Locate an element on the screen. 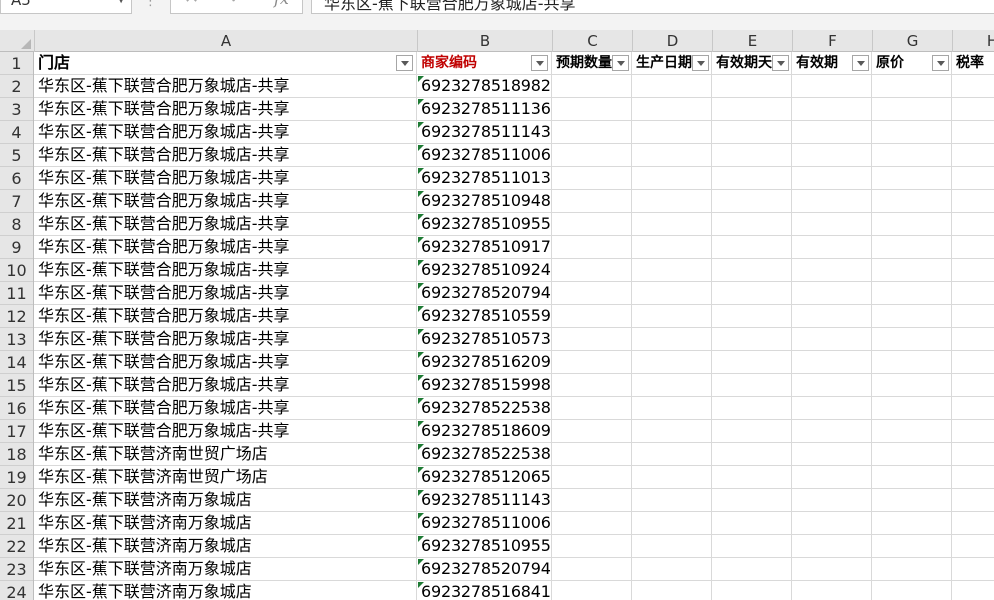 The image size is (994, 600). merchant-code-cell: 6923278518982 is located at coordinates (484, 86).